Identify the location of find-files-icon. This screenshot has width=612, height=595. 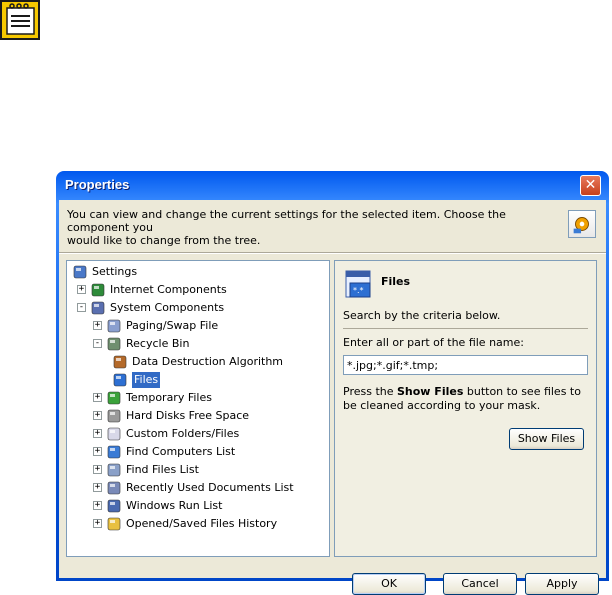
(114, 470).